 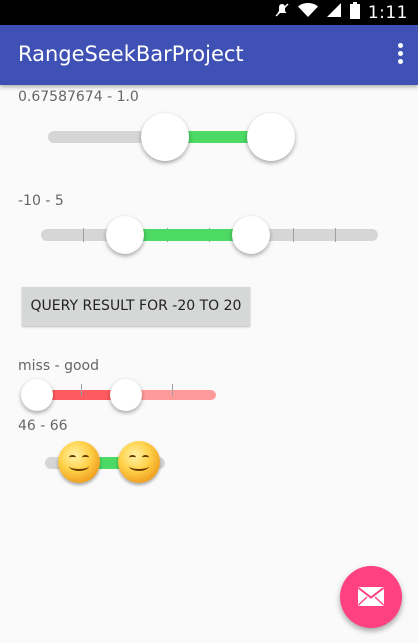 What do you see at coordinates (131, 54) in the screenshot?
I see `app-title: RangeSeekBarProject` at bounding box center [131, 54].